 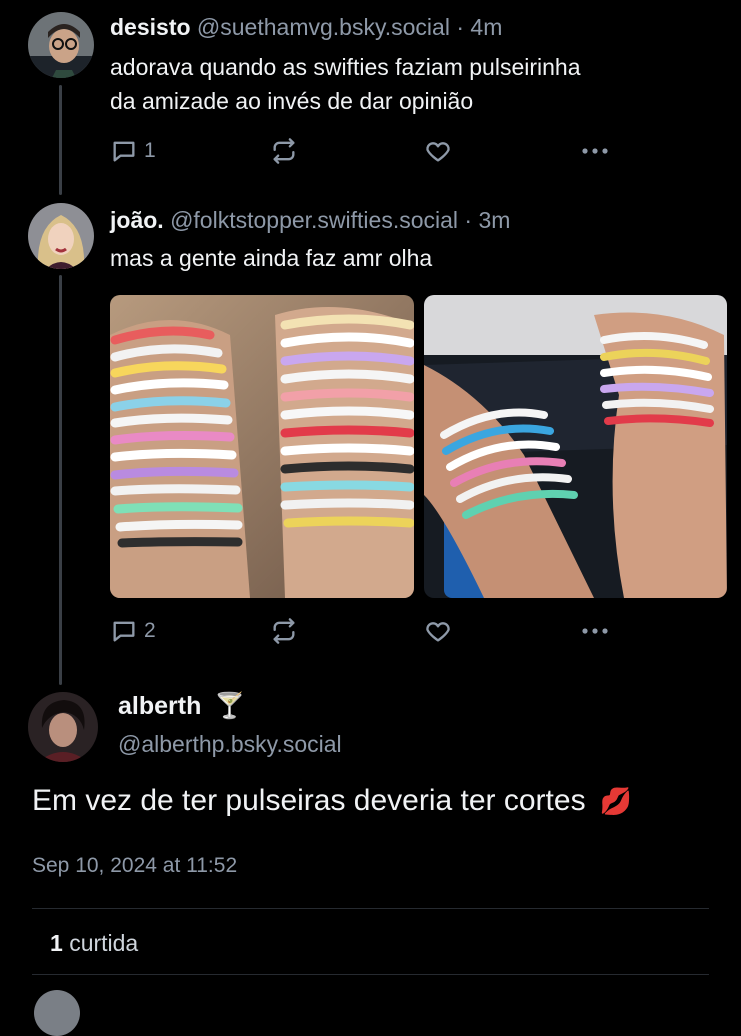 What do you see at coordinates (323, 27) in the screenshot?
I see `user-handle: @suethamvg.bsky.social` at bounding box center [323, 27].